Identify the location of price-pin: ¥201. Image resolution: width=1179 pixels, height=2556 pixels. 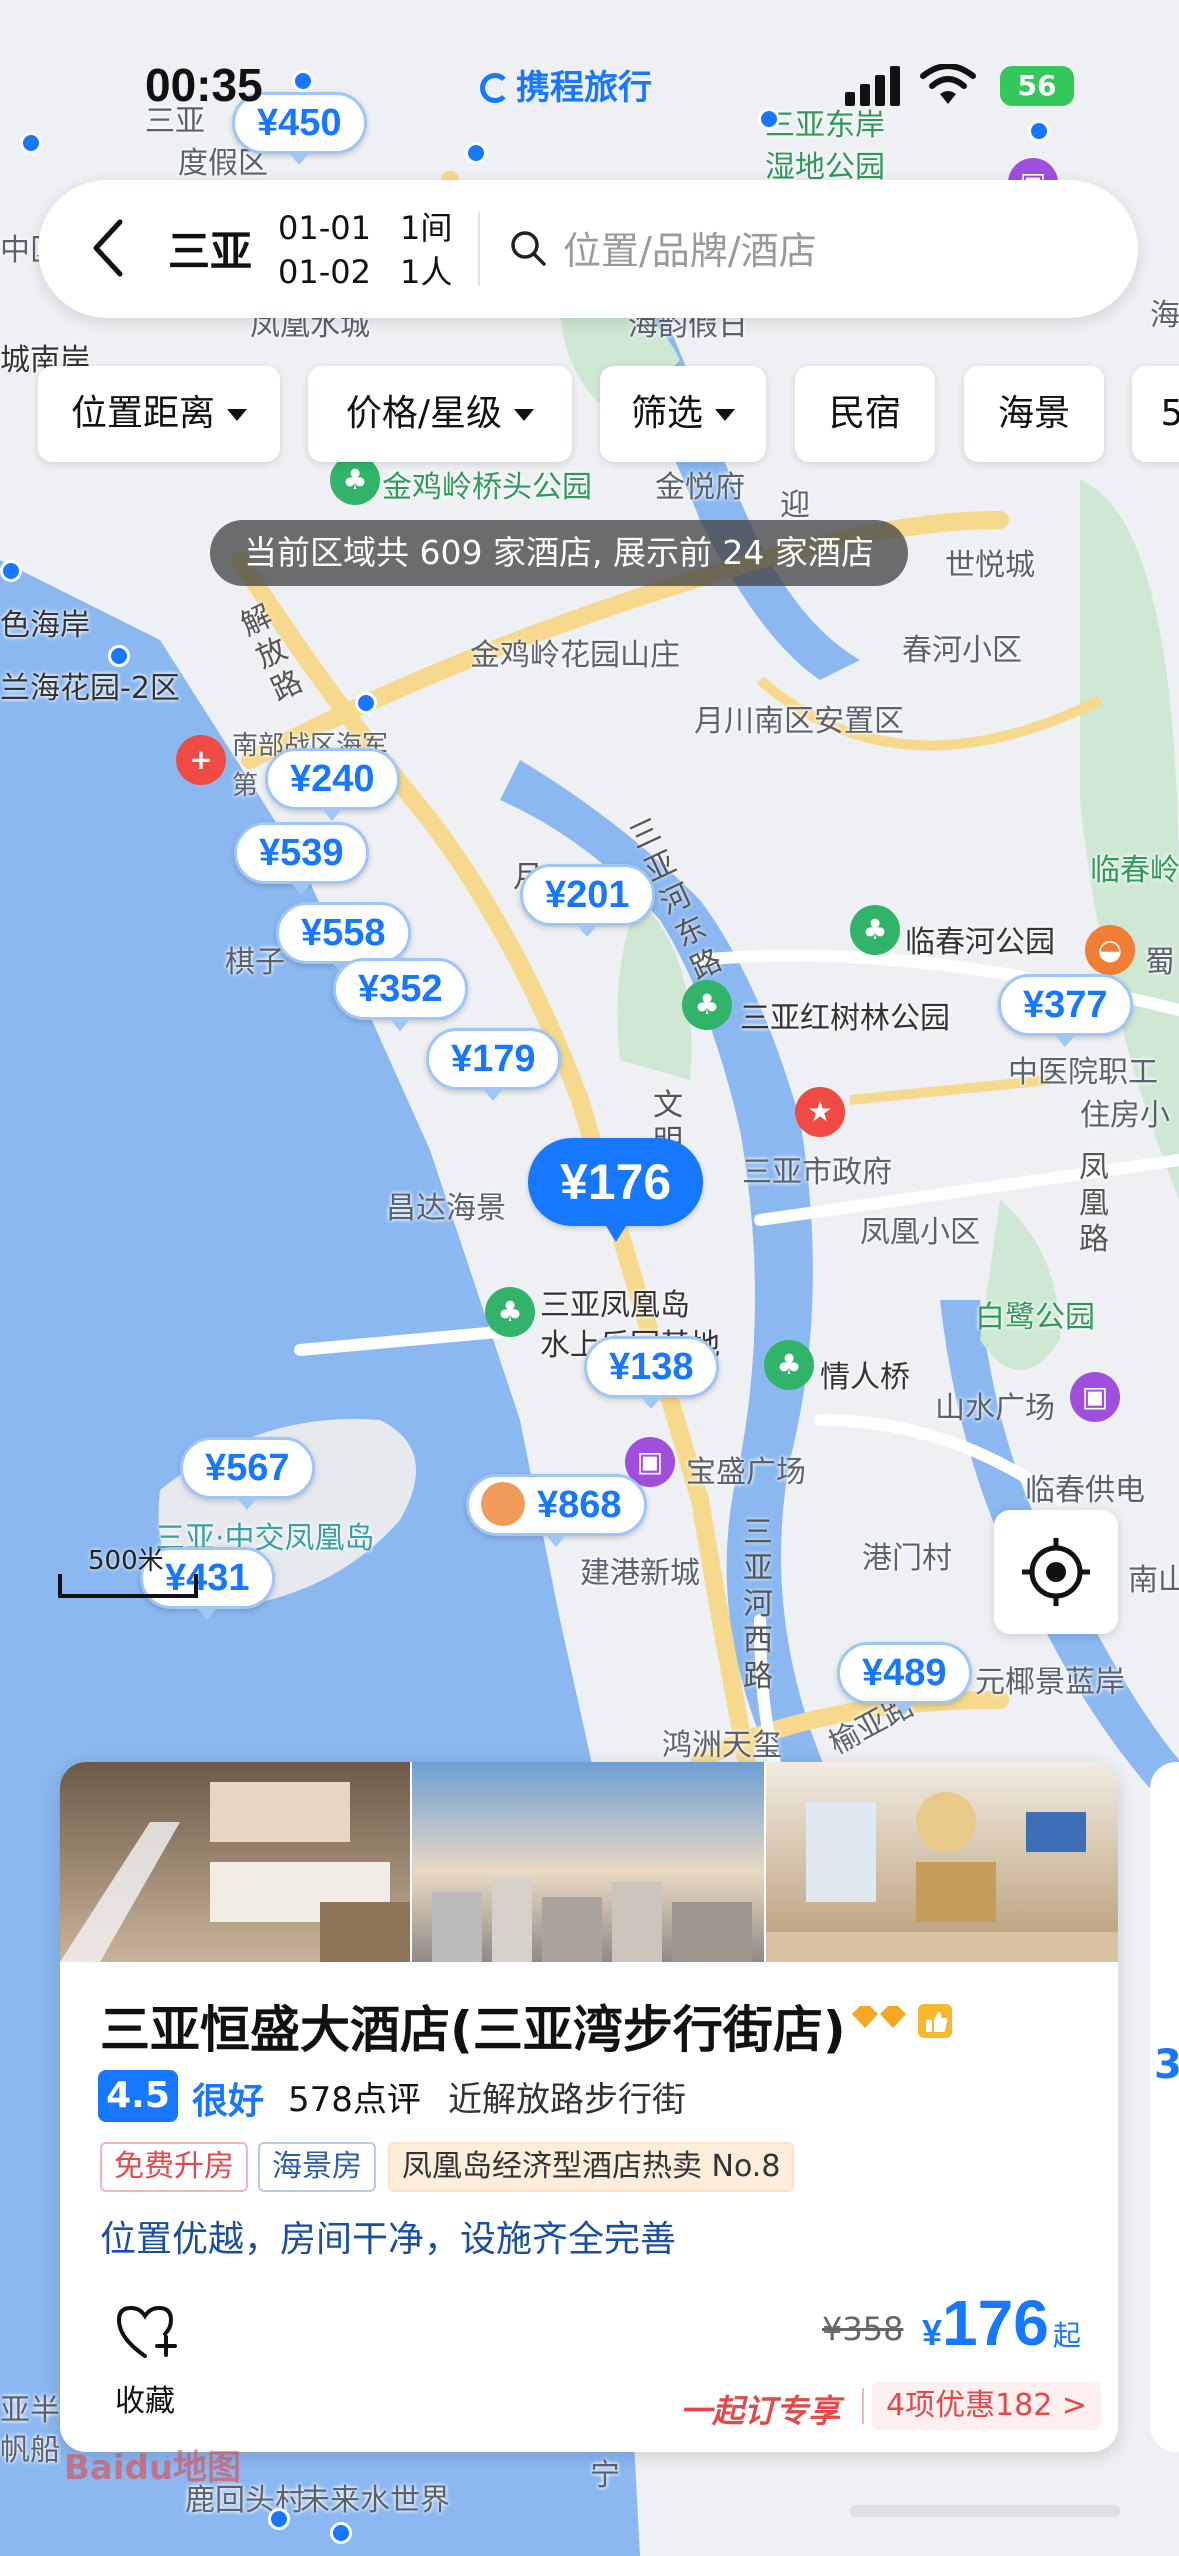
(587, 900).